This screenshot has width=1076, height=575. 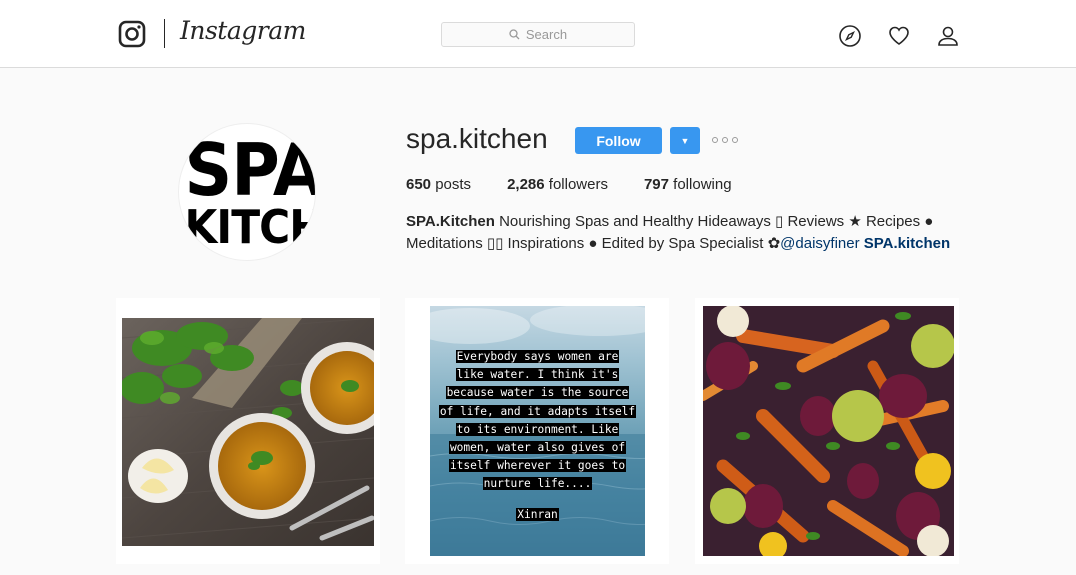 What do you see at coordinates (819, 243) in the screenshot?
I see `bio-mention-link: @daisyfiner` at bounding box center [819, 243].